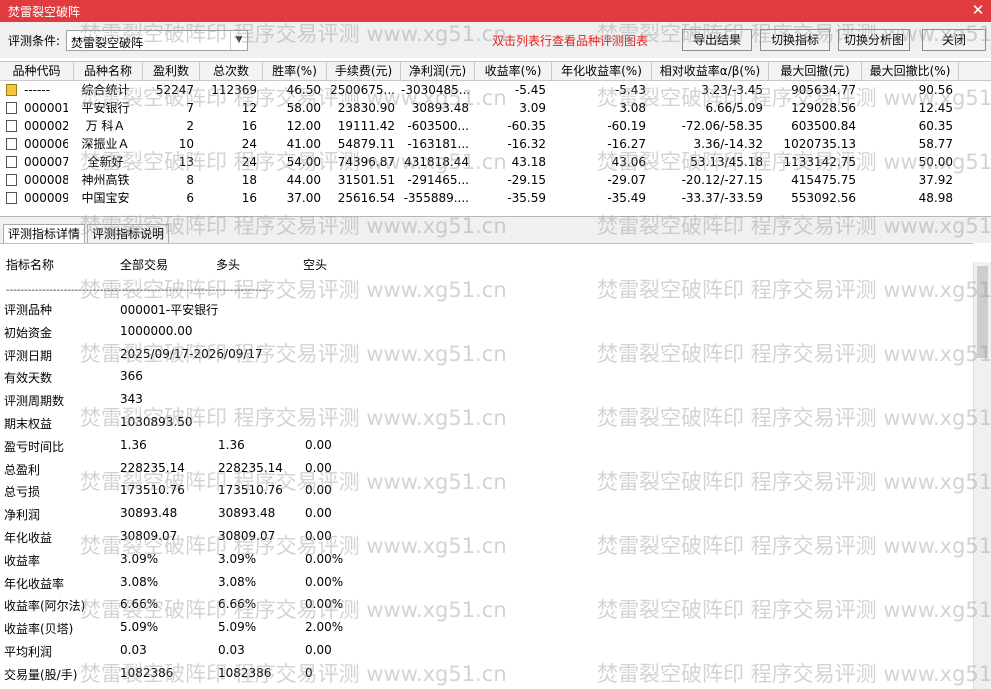 The width and height of the screenshot is (991, 689). Describe the element at coordinates (34, 446) in the screenshot. I see `detail-label: 盈亏时间比` at that location.